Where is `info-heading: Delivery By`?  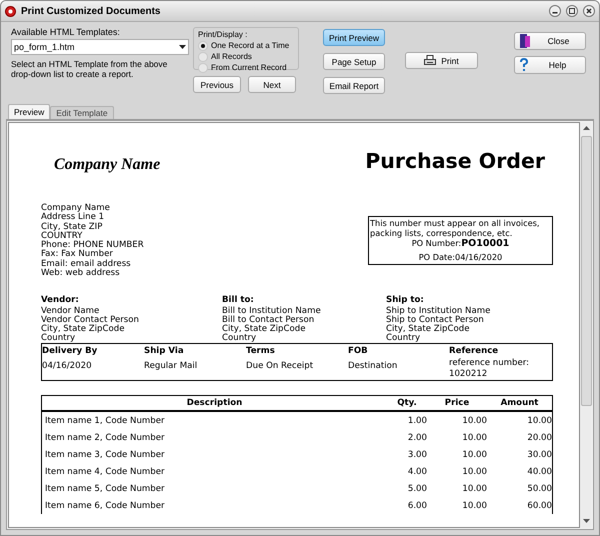 info-heading: Delivery By is located at coordinates (70, 351).